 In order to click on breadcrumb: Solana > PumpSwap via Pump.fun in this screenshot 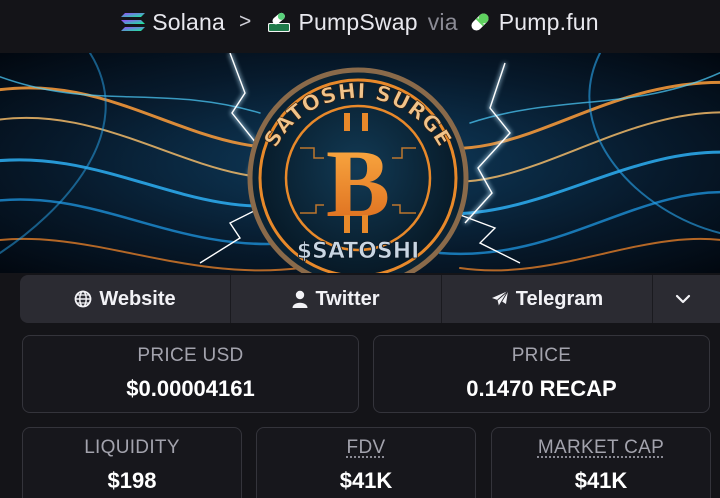, I will do `click(360, 22)`.